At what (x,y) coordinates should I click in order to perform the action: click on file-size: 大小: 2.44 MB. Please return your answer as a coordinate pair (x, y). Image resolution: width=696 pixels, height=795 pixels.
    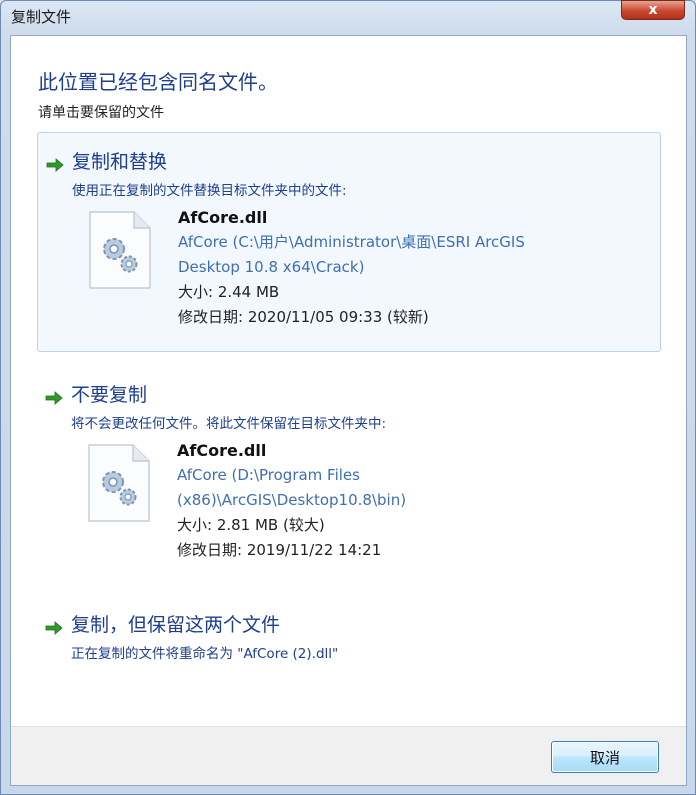
    Looking at the image, I should click on (229, 292).